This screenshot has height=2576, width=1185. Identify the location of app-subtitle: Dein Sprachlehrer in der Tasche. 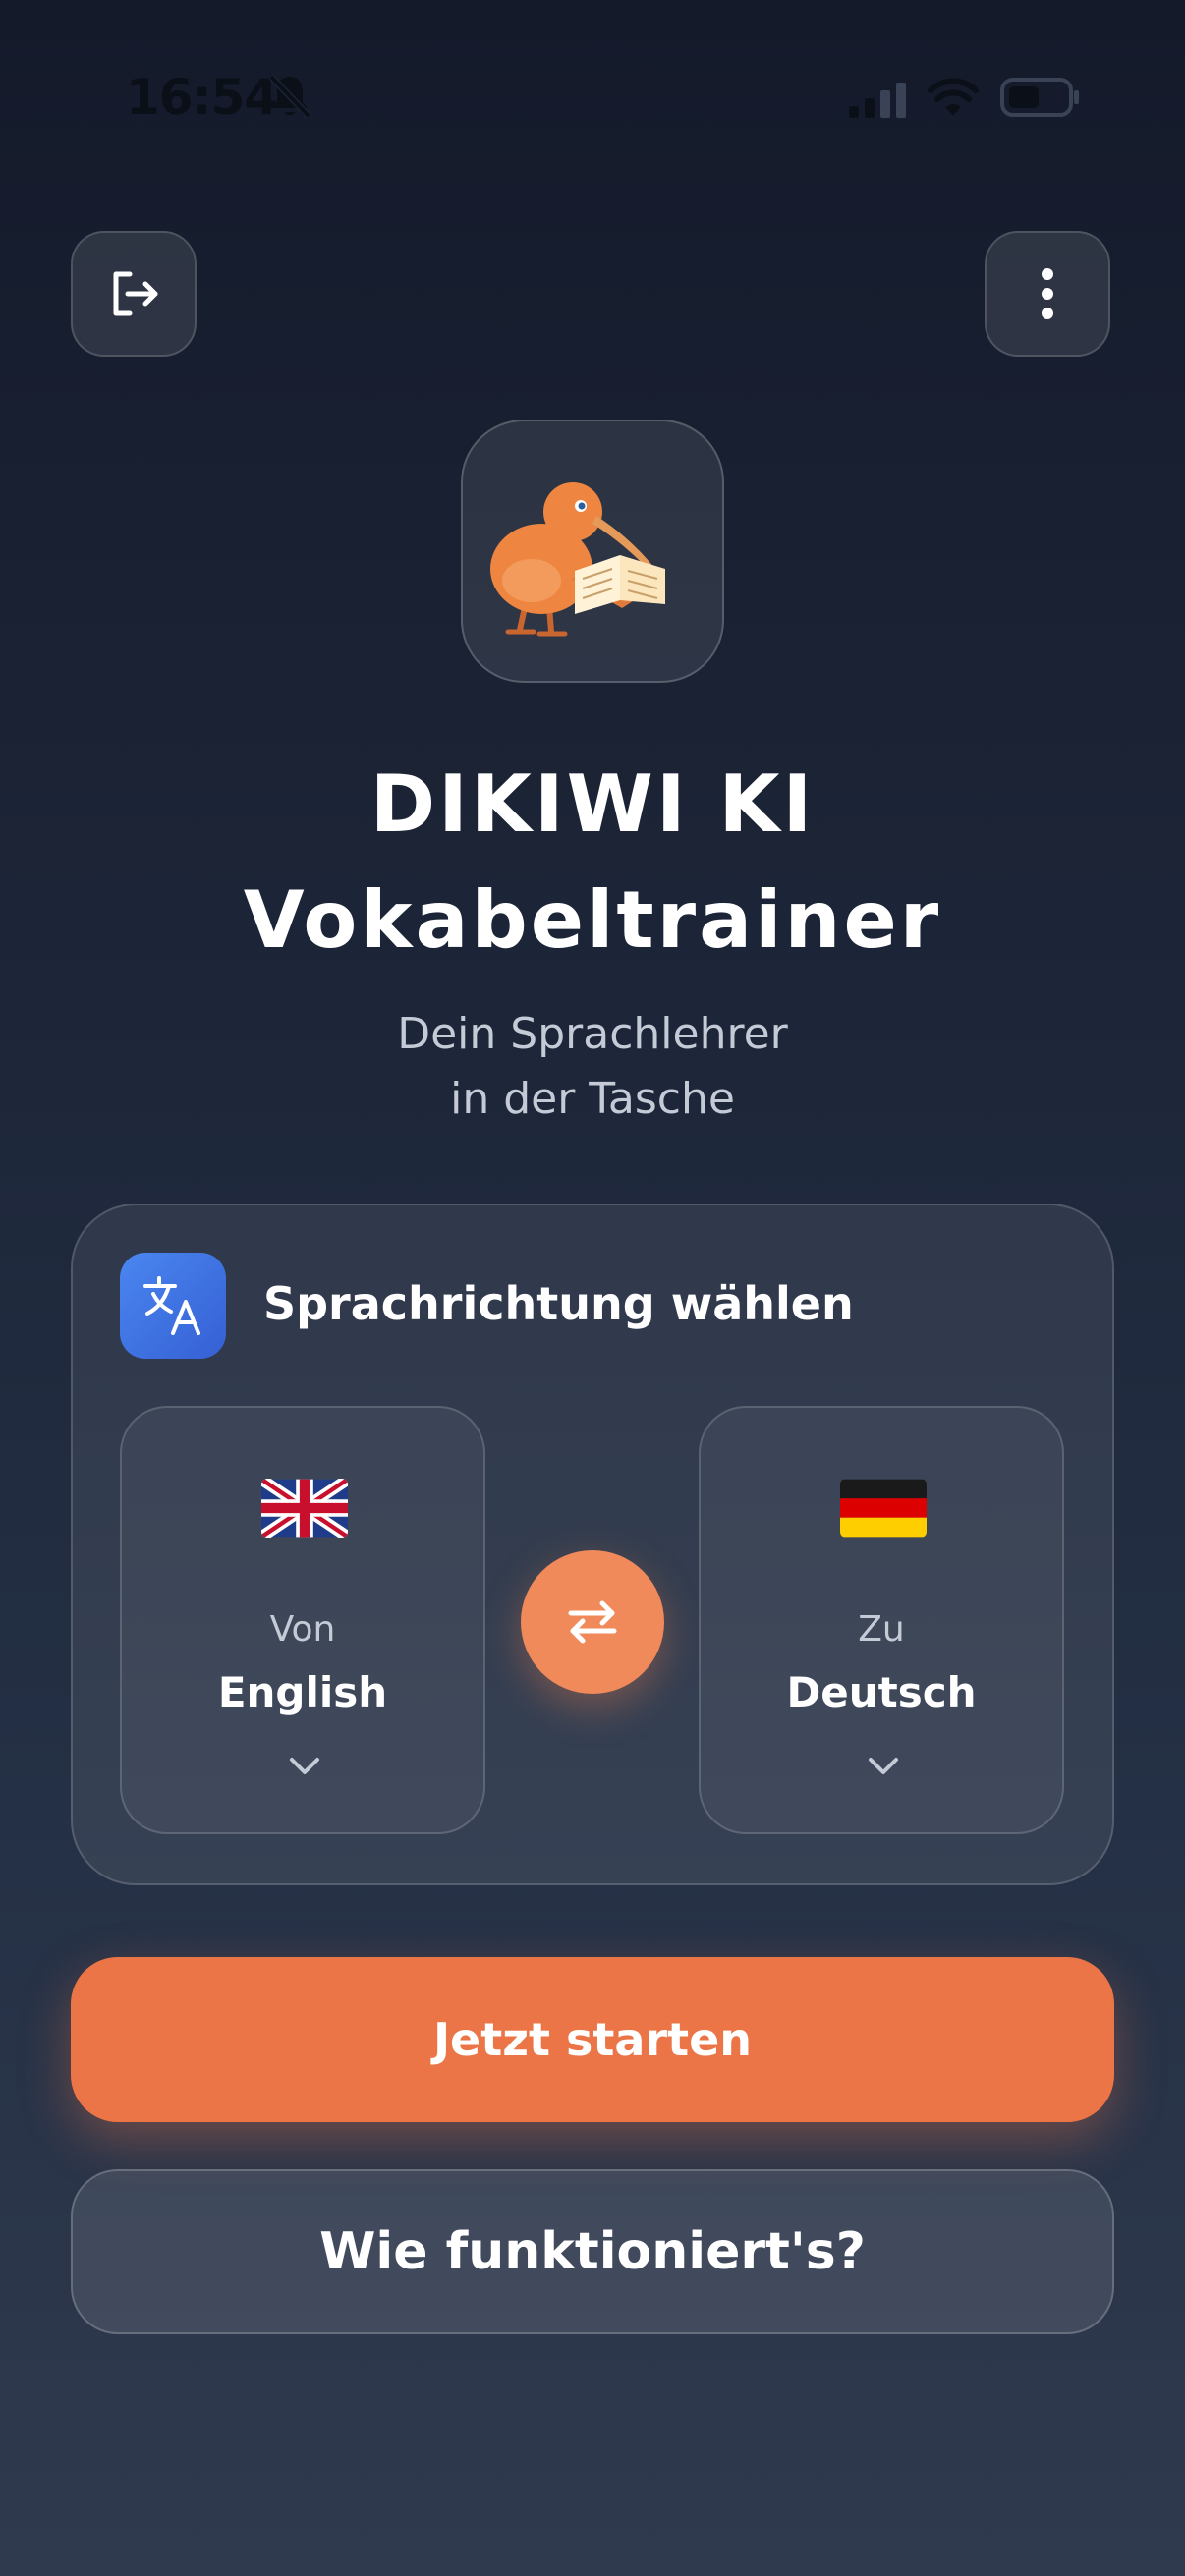
(592, 1067).